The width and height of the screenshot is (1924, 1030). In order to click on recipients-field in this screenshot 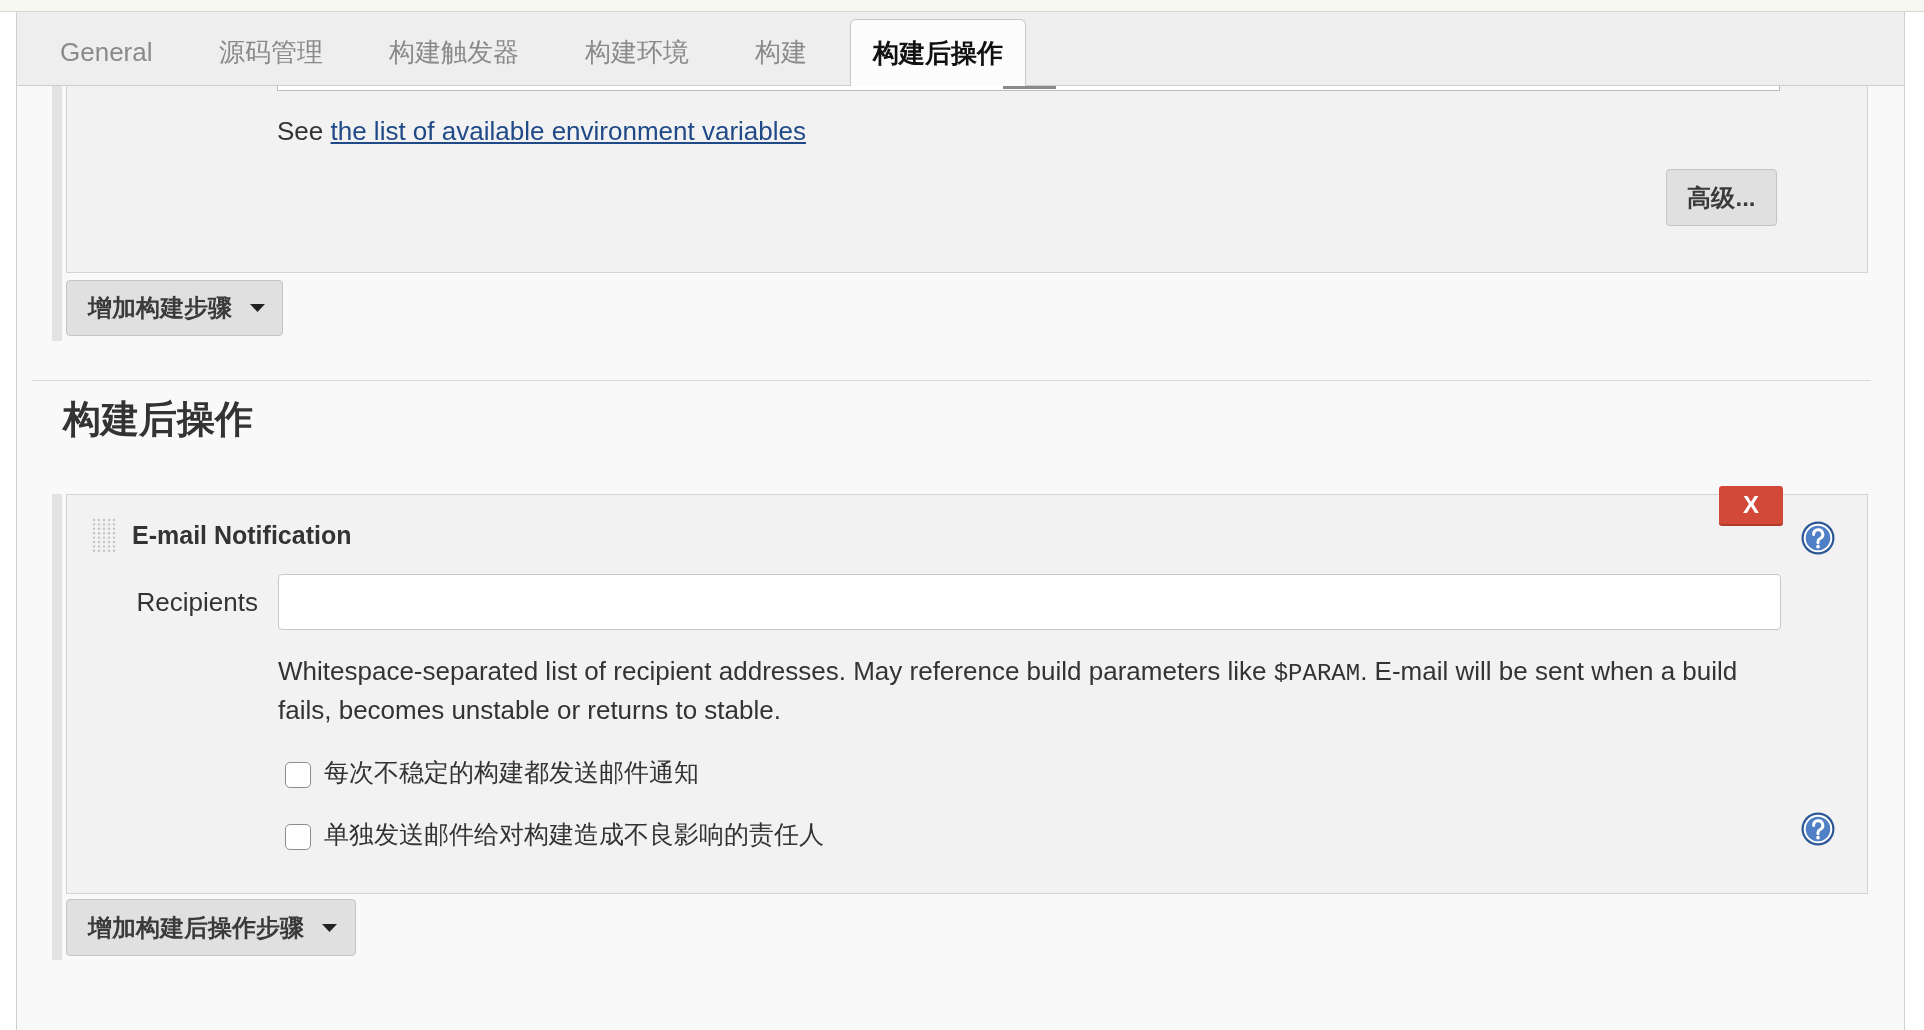, I will do `click(1029, 602)`.